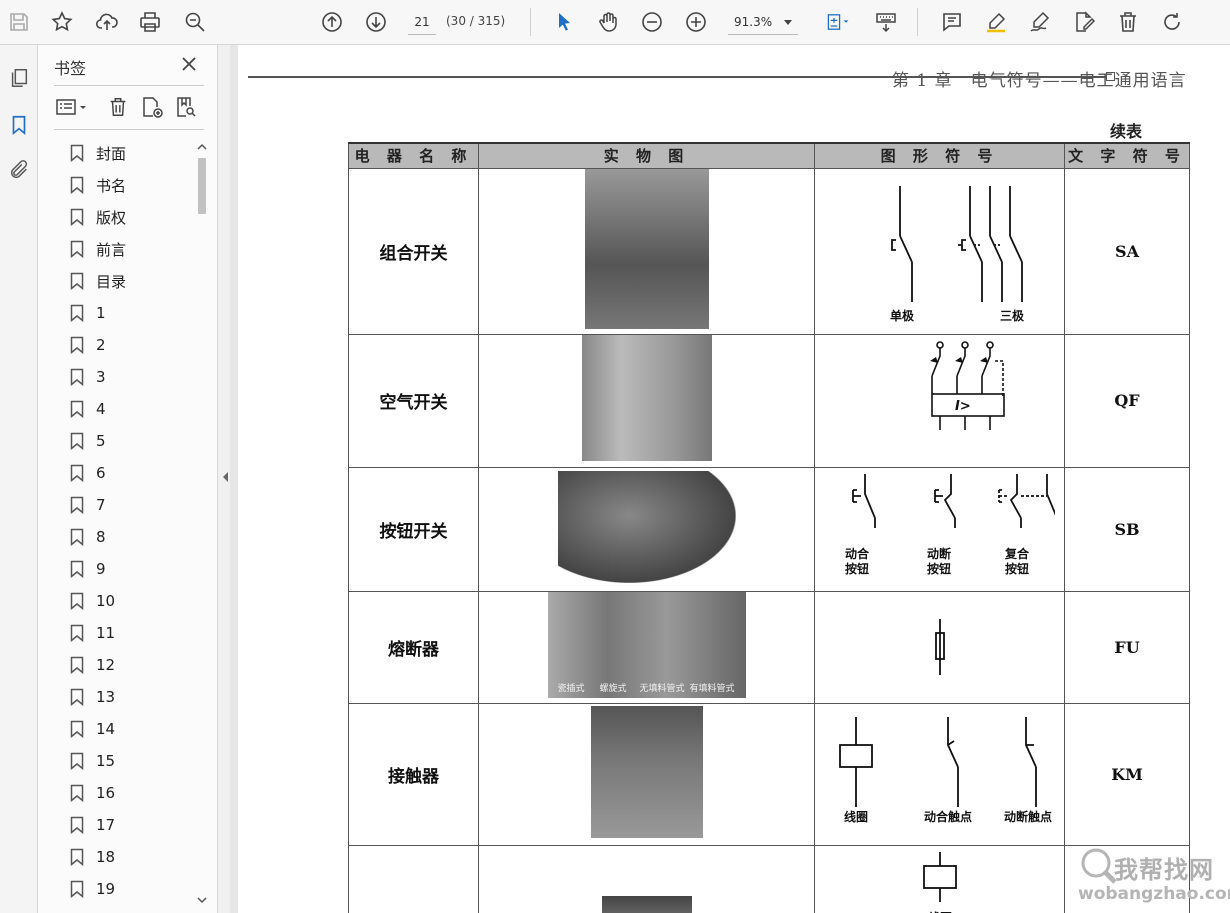 This screenshot has width=1230, height=913. Describe the element at coordinates (1084, 22) in the screenshot. I see `edit-document-icon` at that location.